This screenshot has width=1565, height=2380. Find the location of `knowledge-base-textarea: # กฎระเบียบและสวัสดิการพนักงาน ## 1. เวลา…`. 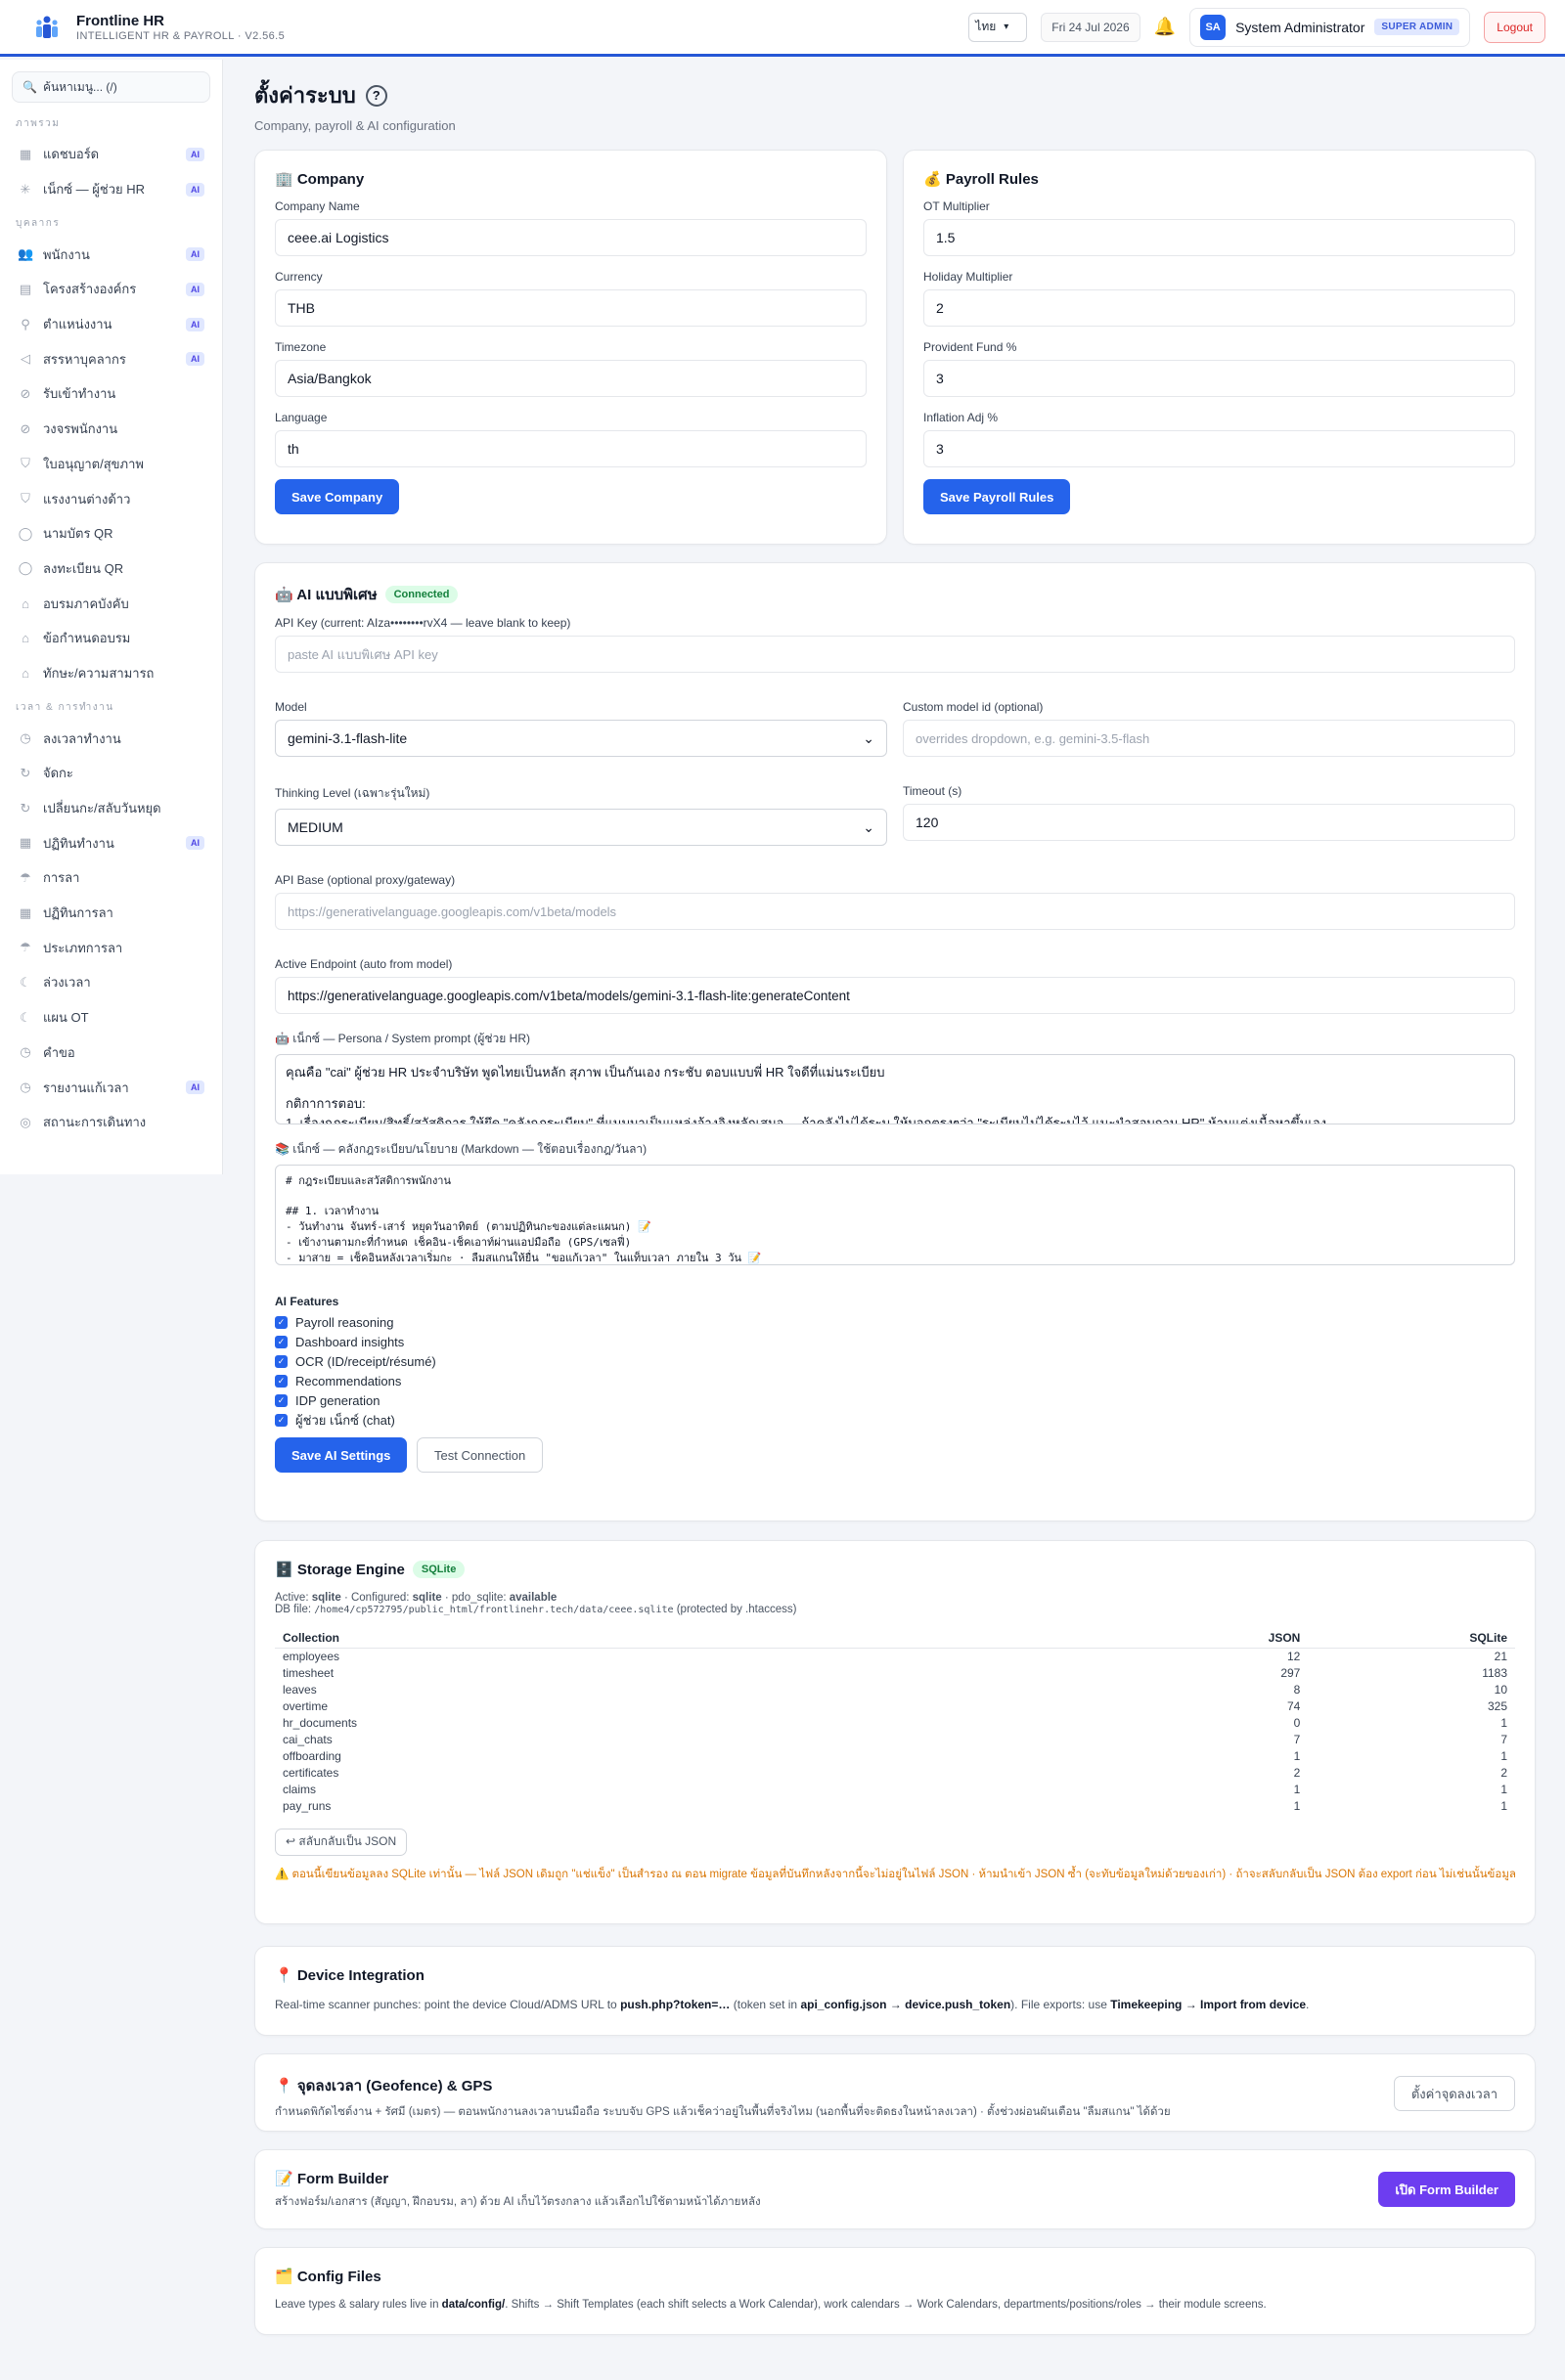

knowledge-base-textarea: # กฎระเบียบและสวัสดิการพนักงาน ## 1. เวลา… is located at coordinates (895, 1215).